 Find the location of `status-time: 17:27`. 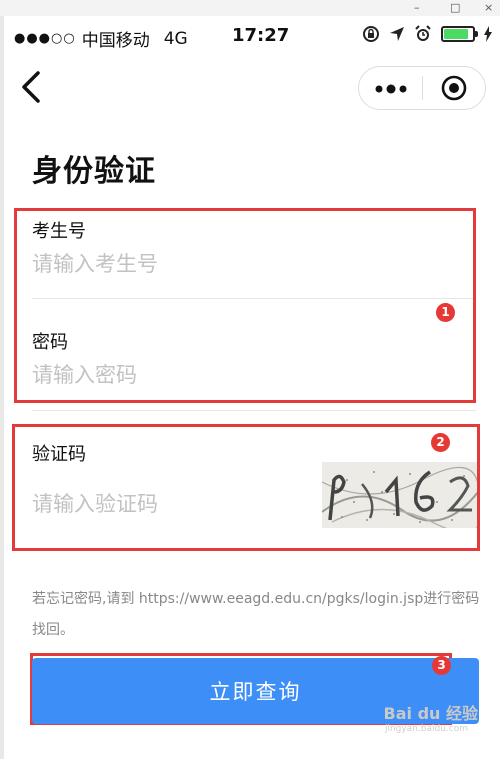

status-time: 17:27 is located at coordinates (261, 35).